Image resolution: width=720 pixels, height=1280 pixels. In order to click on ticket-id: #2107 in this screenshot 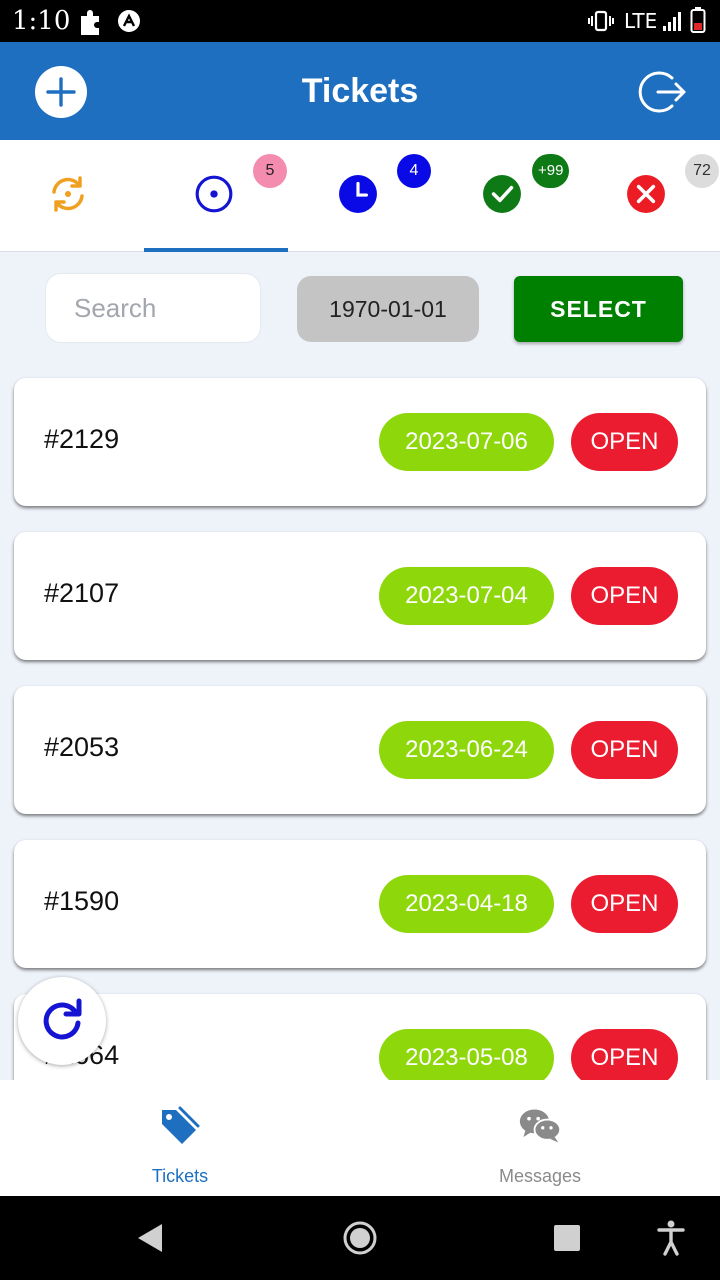, I will do `click(82, 593)`.